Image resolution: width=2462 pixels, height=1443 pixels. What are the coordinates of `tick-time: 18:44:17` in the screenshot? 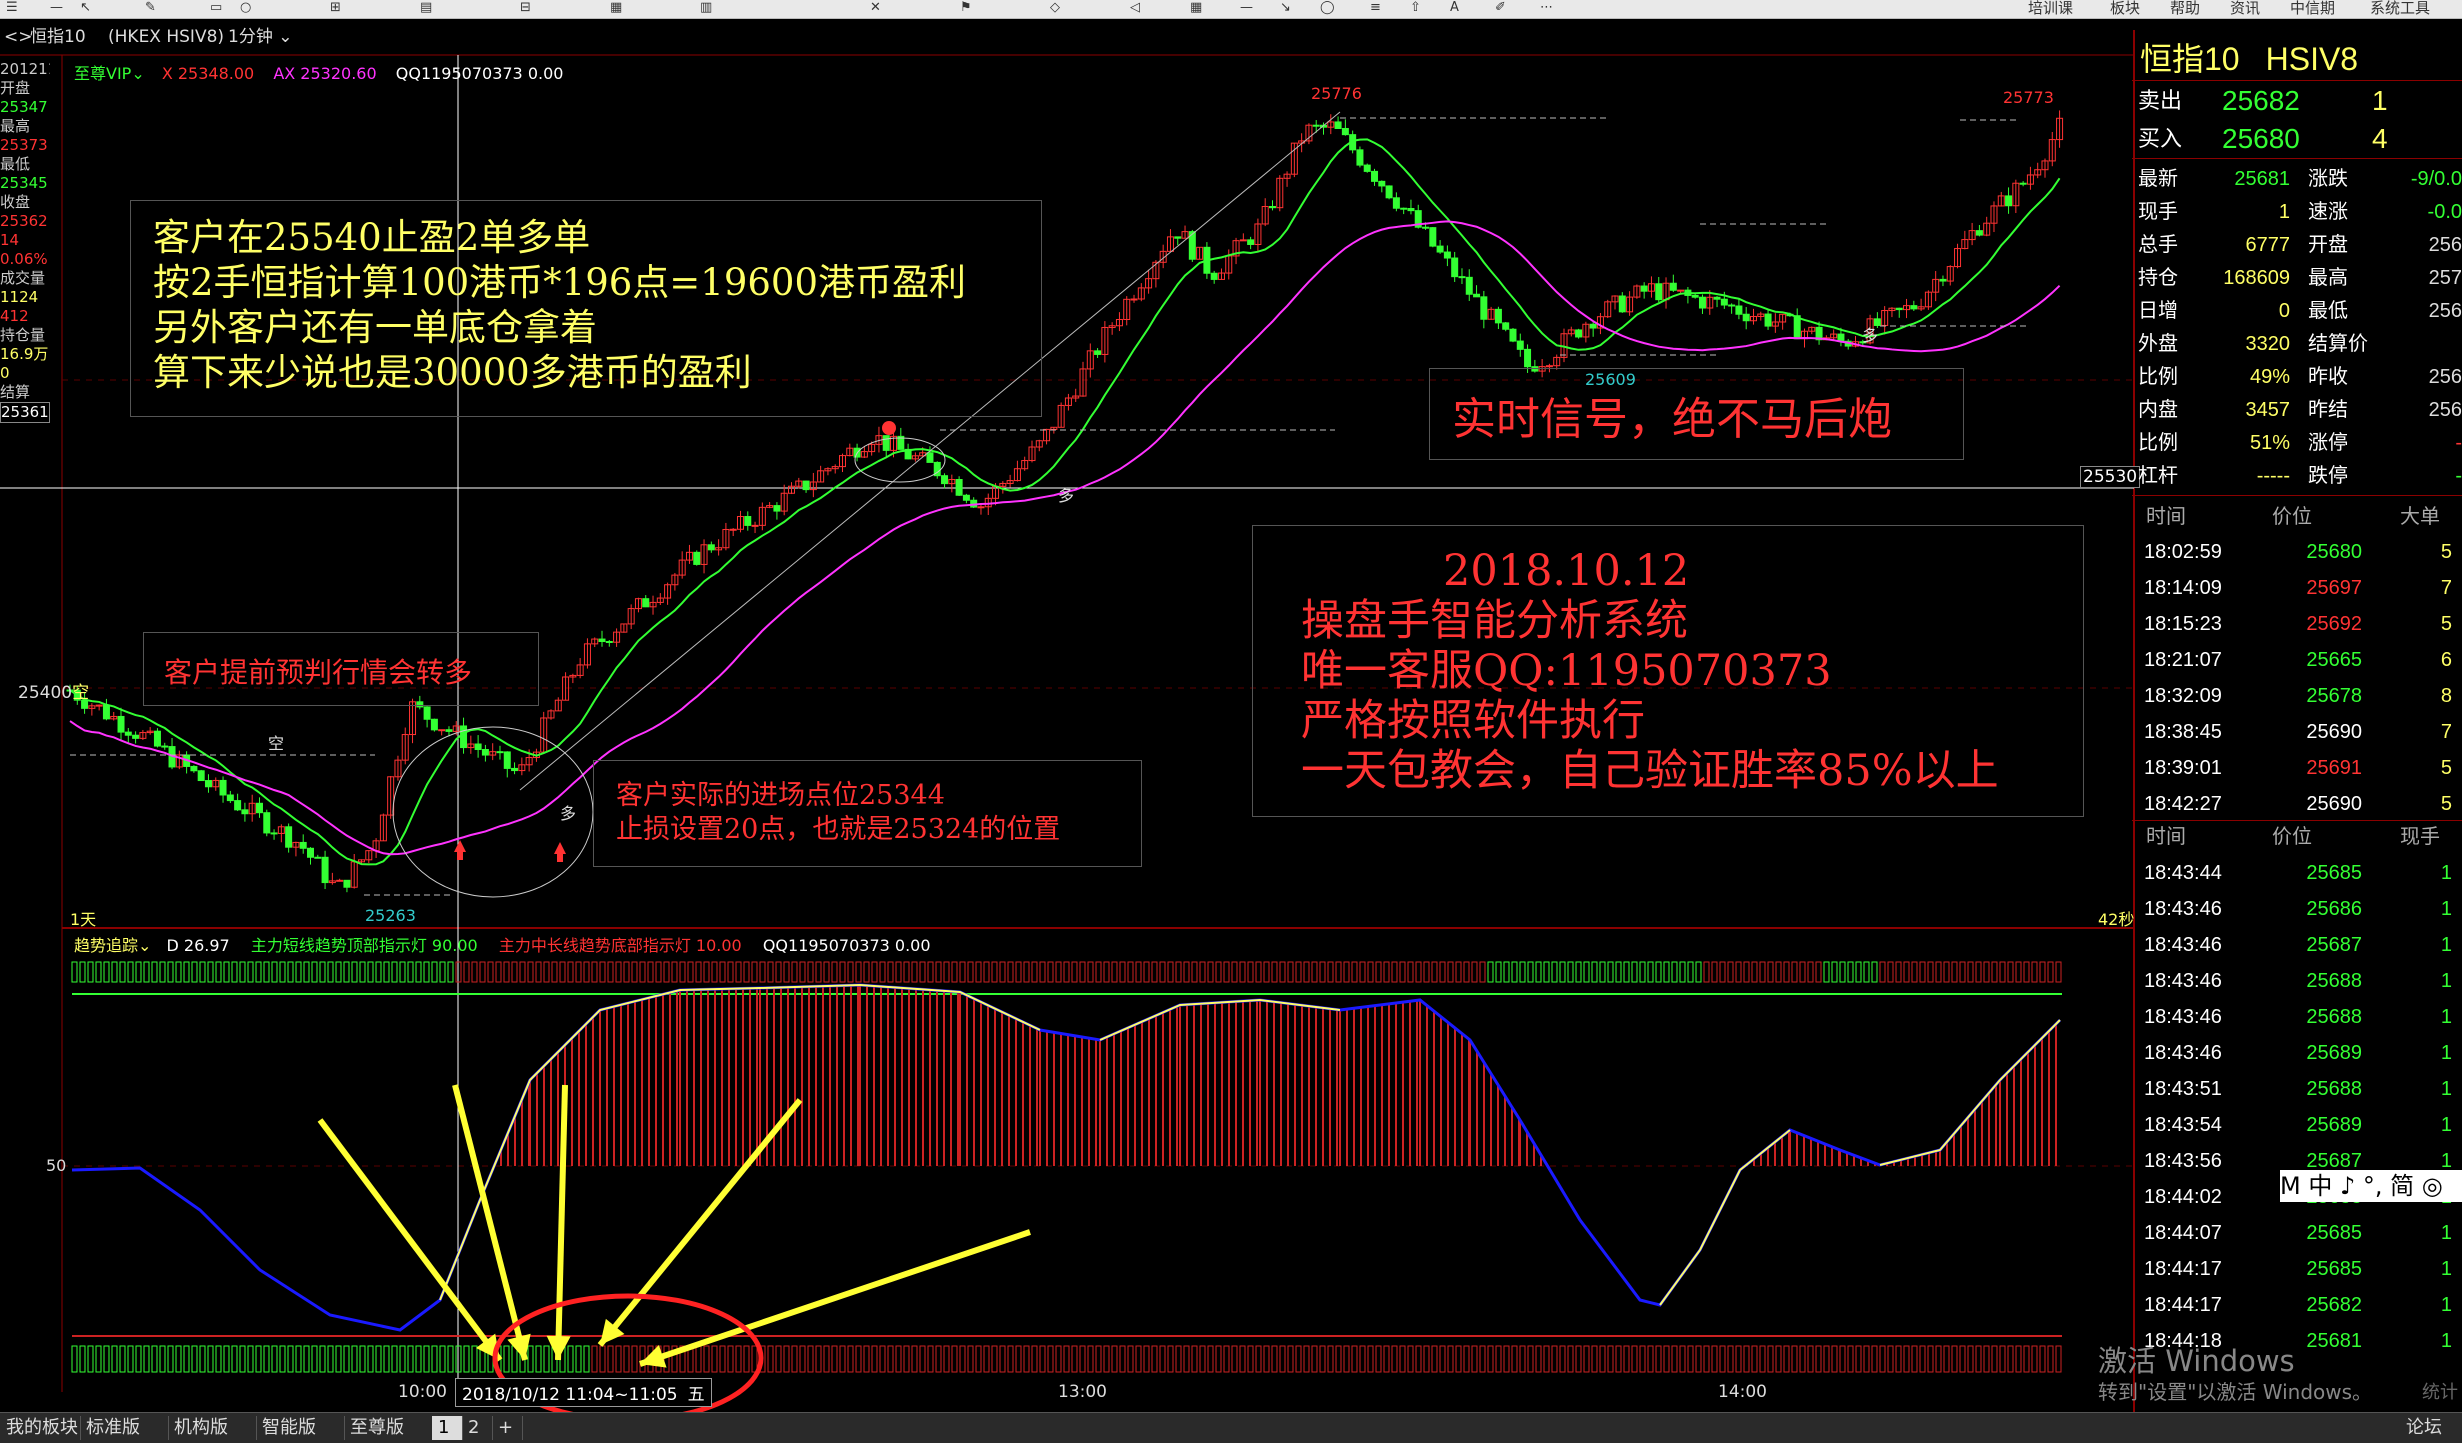 It's located at (2183, 1305).